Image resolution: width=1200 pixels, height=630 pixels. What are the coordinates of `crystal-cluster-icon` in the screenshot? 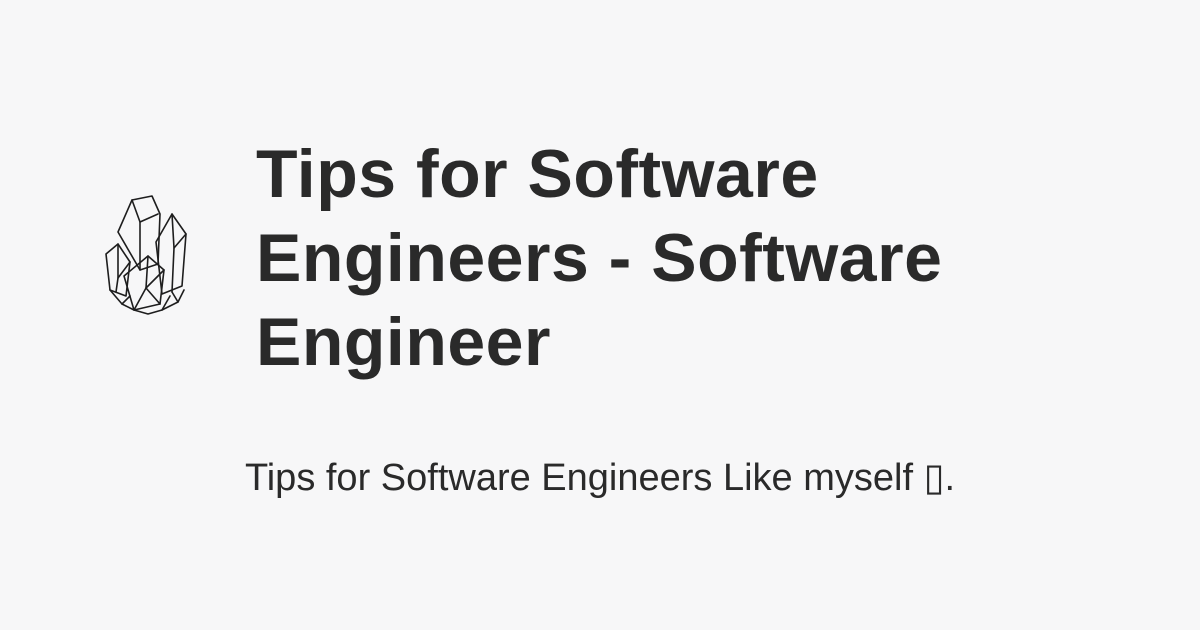 It's located at (146, 254).